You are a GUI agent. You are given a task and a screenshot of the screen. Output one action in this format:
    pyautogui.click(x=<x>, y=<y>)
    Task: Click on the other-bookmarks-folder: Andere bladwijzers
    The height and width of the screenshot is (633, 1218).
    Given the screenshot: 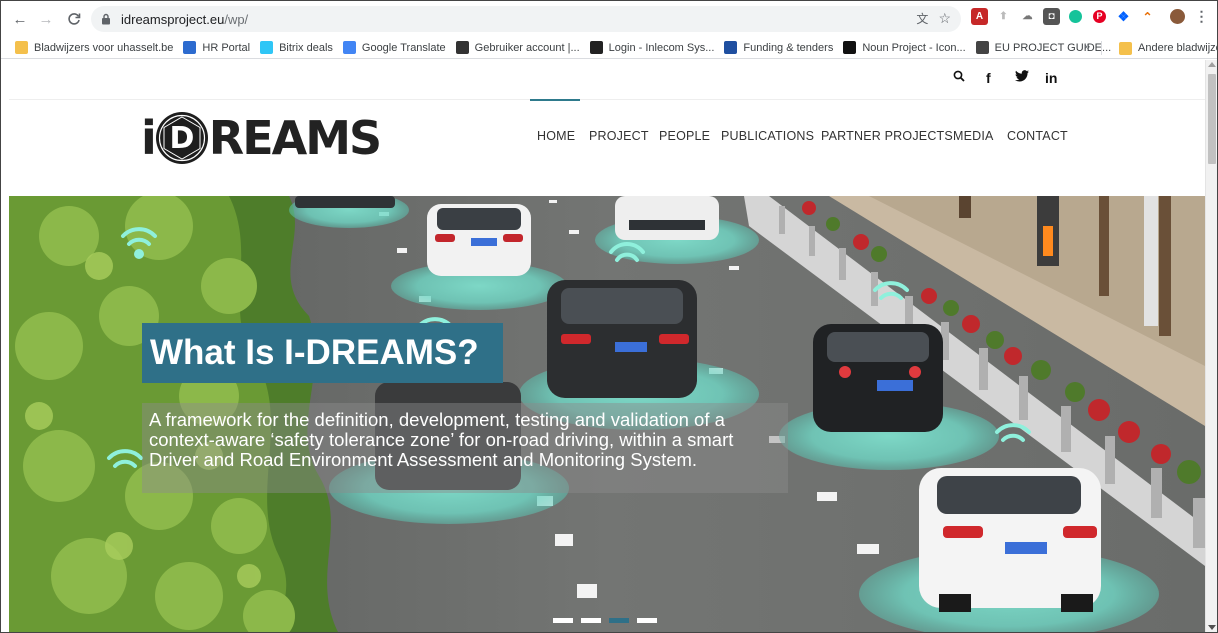 What is the action you would take?
    pyautogui.click(x=1168, y=48)
    